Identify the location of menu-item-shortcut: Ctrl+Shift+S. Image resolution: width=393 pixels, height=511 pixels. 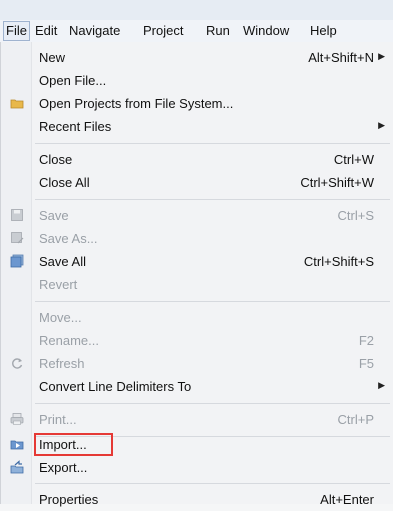
(338, 261).